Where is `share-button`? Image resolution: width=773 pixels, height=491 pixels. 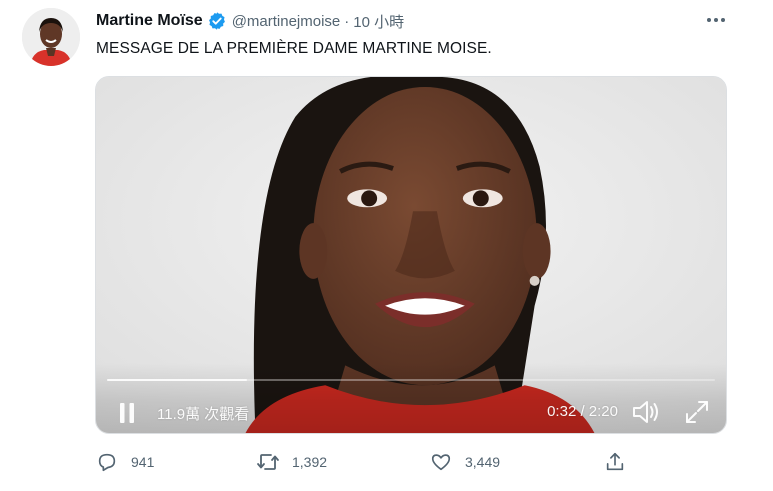
share-button is located at coordinates (615, 462).